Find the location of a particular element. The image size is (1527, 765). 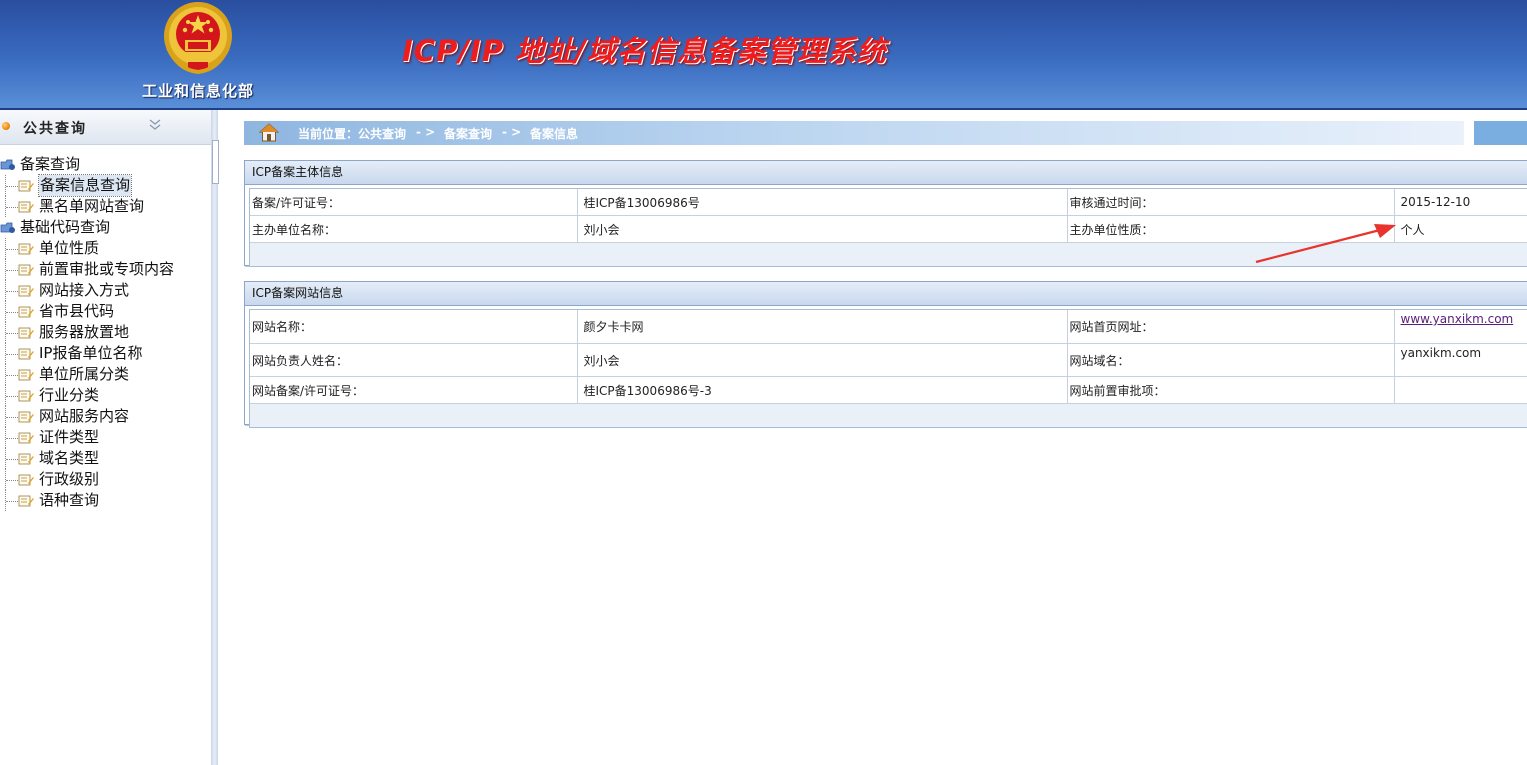

tree-item: 备案信息查询 is located at coordinates (105, 185).